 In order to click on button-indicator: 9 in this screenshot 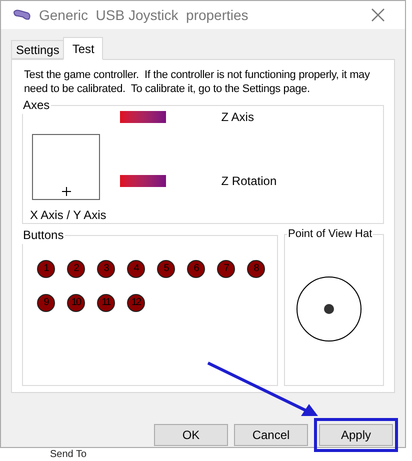, I will do `click(46, 303)`.